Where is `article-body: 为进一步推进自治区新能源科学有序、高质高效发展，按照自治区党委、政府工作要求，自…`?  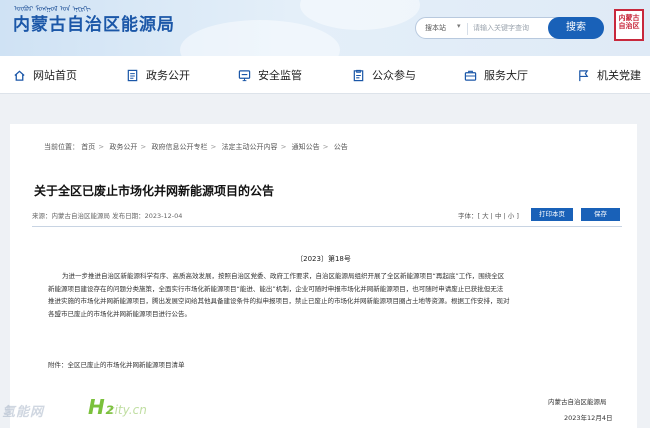 article-body: 为进一步推进自治区新能源科学有序、高质高效发展，按照自治区党委、政府工作要求，自… is located at coordinates (334, 295).